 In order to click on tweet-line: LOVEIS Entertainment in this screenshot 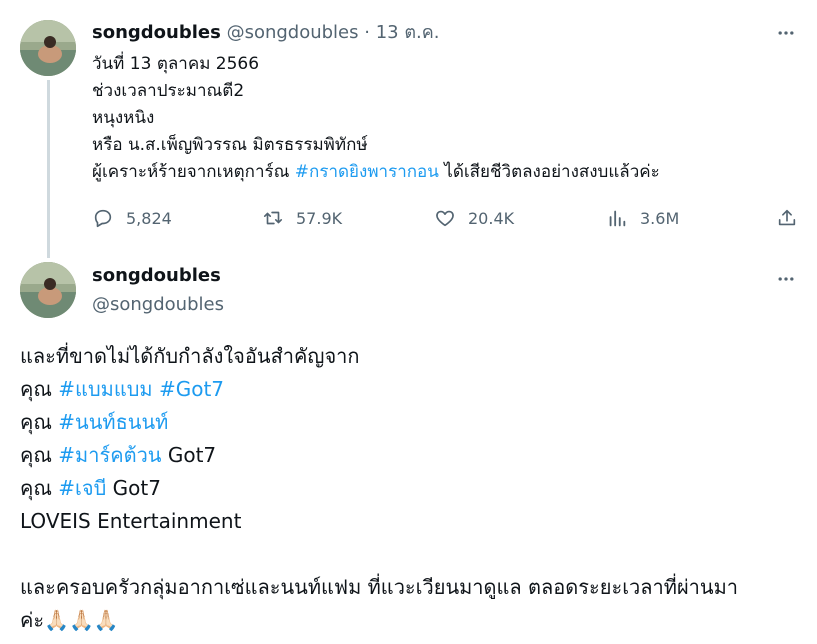, I will do `click(131, 521)`.